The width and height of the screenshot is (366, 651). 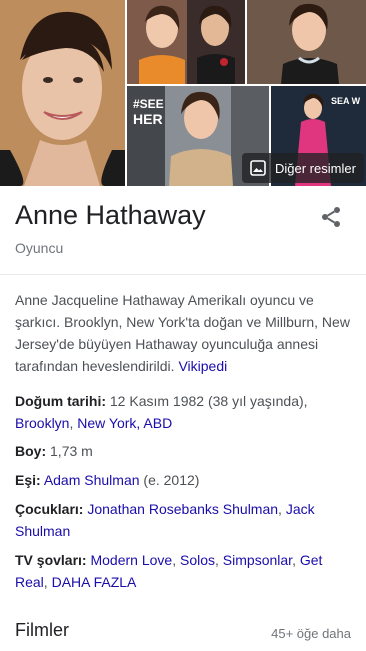 I want to click on films-more-link: 45+ öğe daha, so click(x=311, y=633).